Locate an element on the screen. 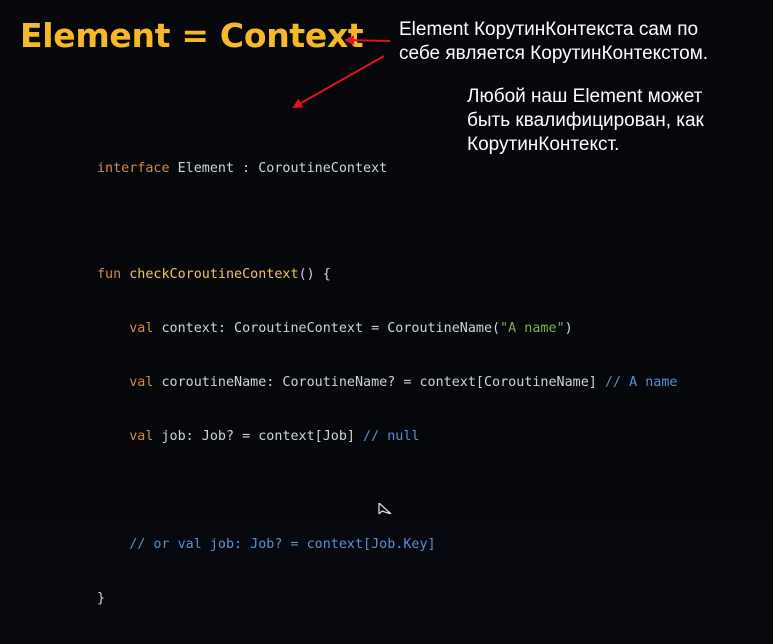 The width and height of the screenshot is (773, 644). code-text: Element : CoroutineContext is located at coordinates (278, 168).